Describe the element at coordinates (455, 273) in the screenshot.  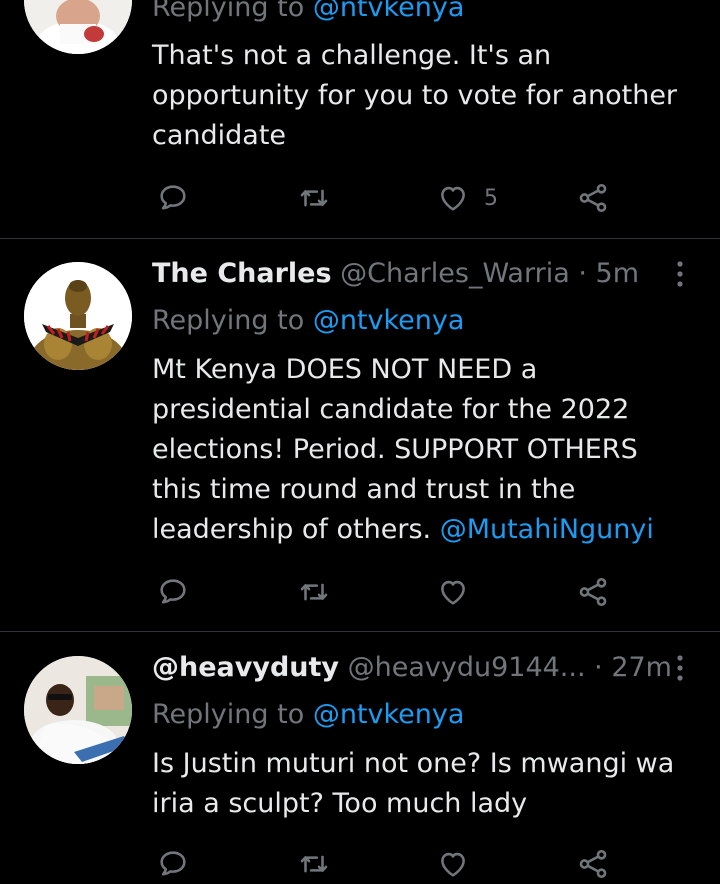
I see `handle: @Charles_Warria` at that location.